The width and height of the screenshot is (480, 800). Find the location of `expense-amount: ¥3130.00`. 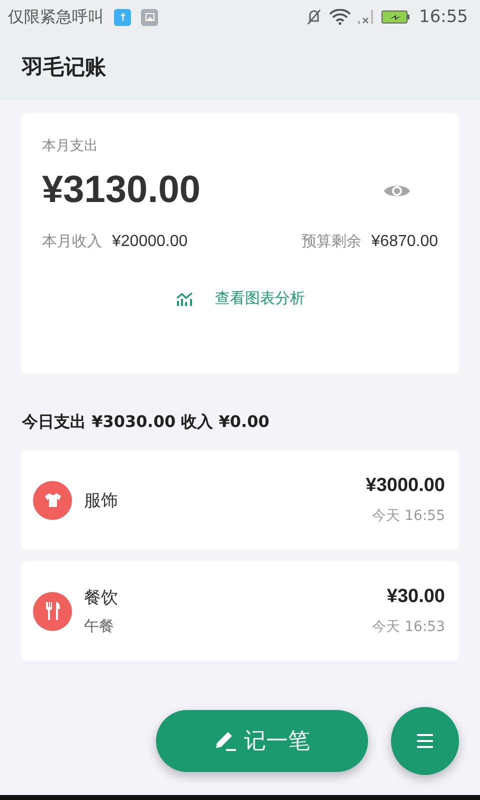

expense-amount: ¥3130.00 is located at coordinates (121, 190).